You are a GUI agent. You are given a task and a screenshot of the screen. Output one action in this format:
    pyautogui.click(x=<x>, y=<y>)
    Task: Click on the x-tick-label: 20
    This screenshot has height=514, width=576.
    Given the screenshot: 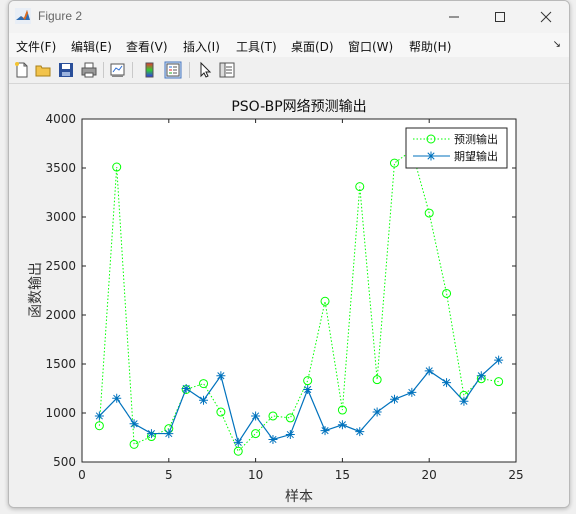 What is the action you would take?
    pyautogui.click(x=429, y=475)
    